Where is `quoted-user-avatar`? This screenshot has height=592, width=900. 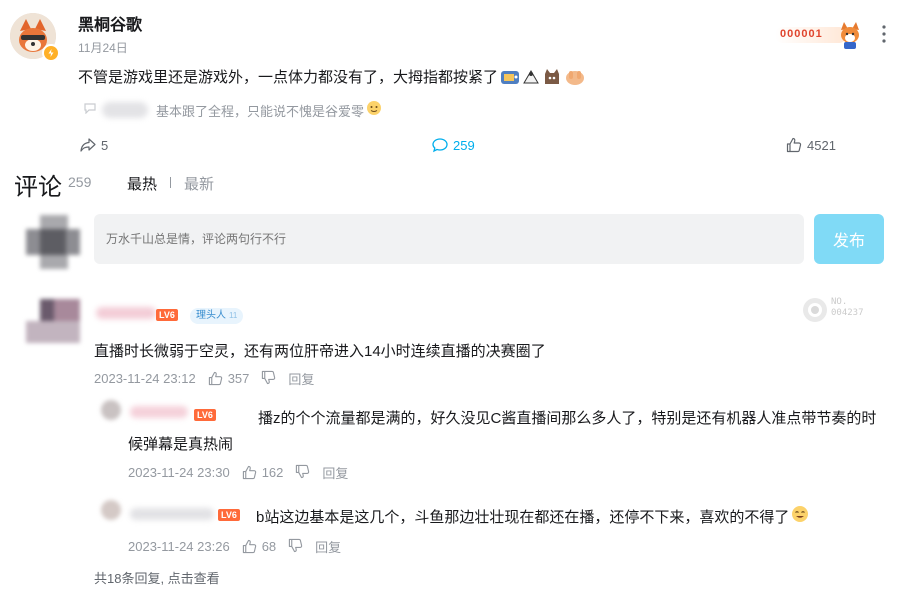
quoted-user-avatar is located at coordinates (125, 110).